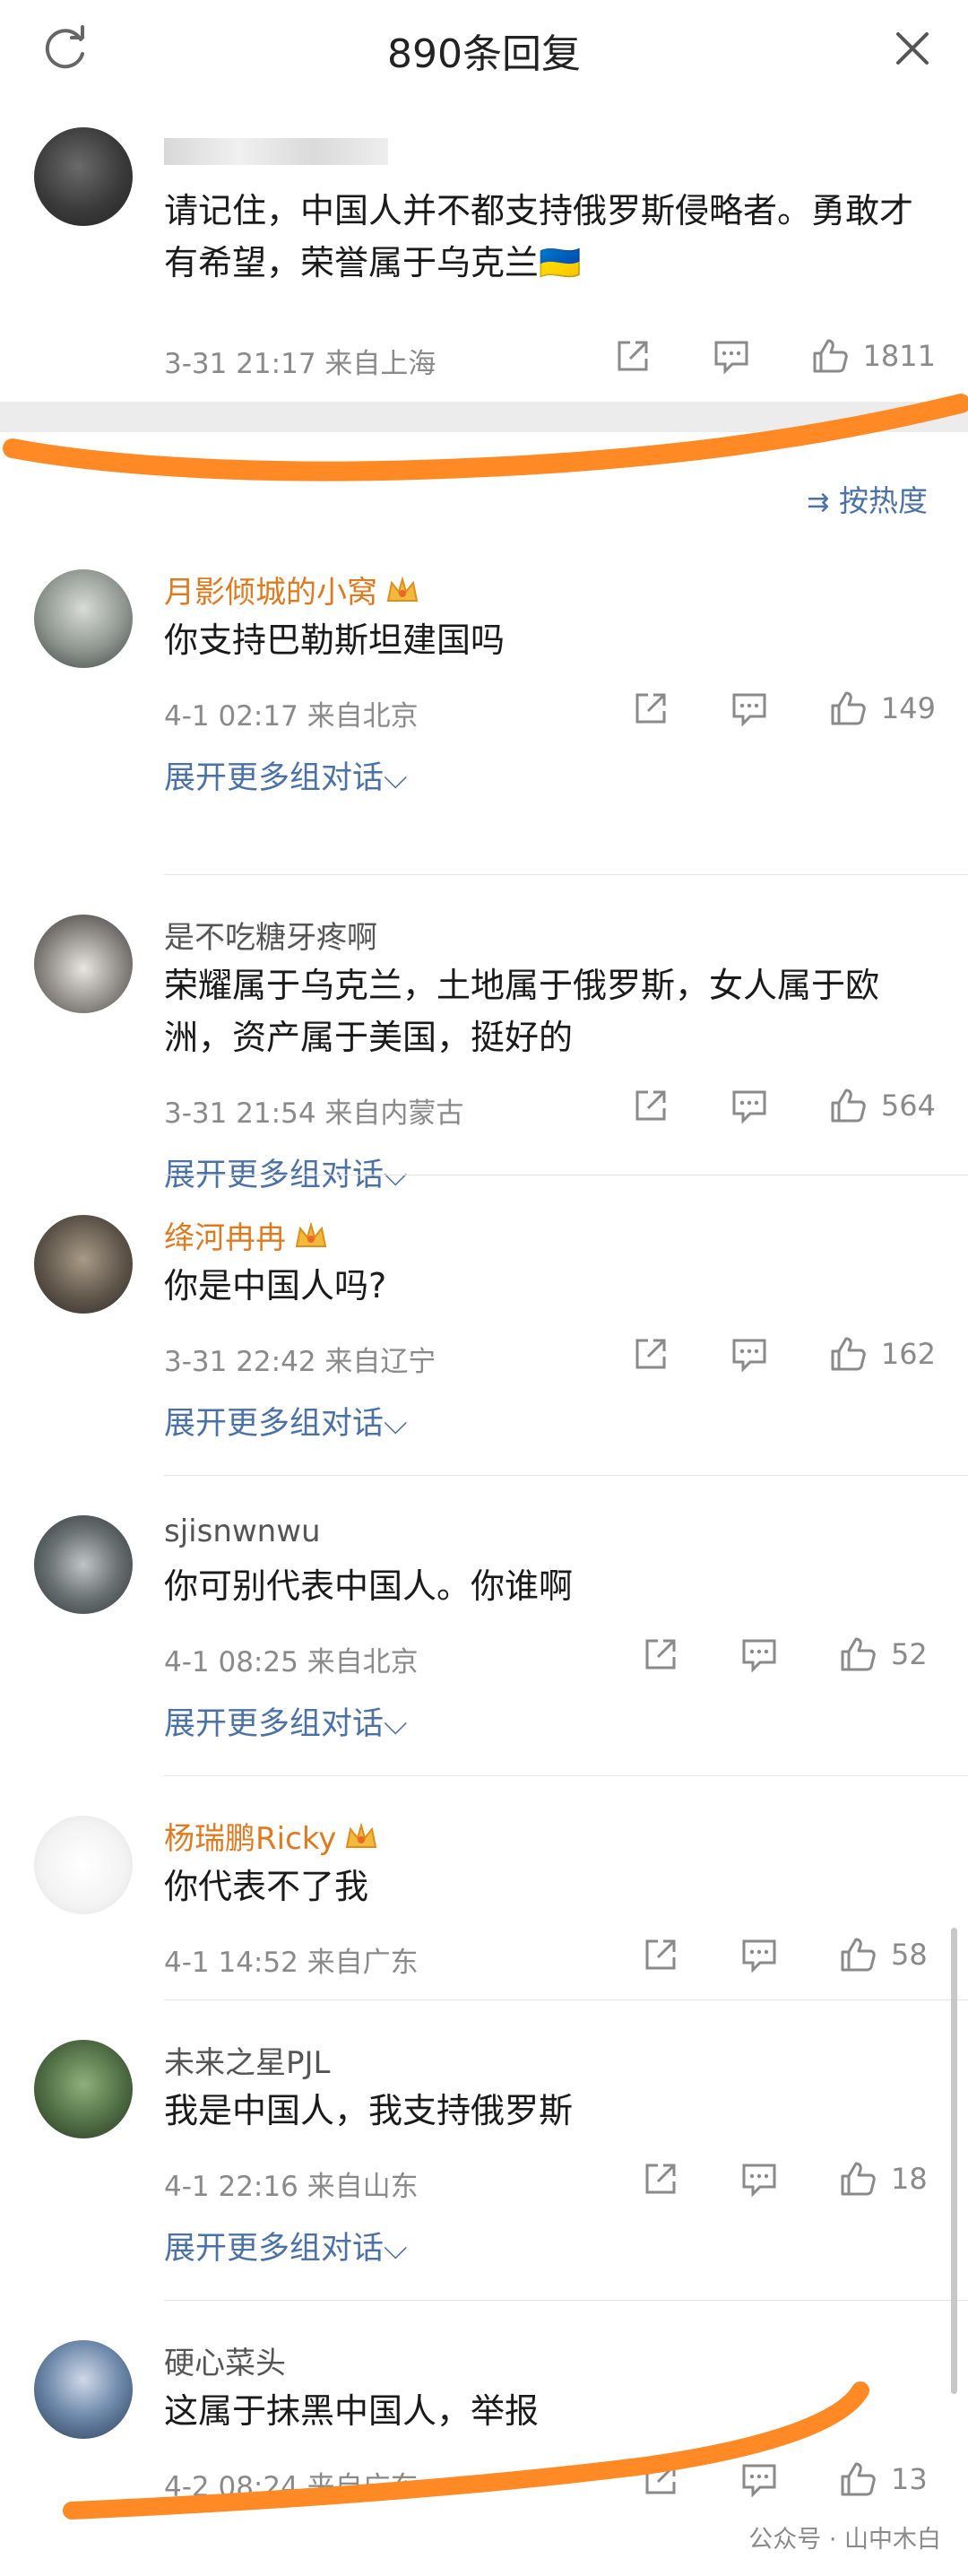  Describe the element at coordinates (909, 1955) in the screenshot. I see `like-count: 58` at that location.